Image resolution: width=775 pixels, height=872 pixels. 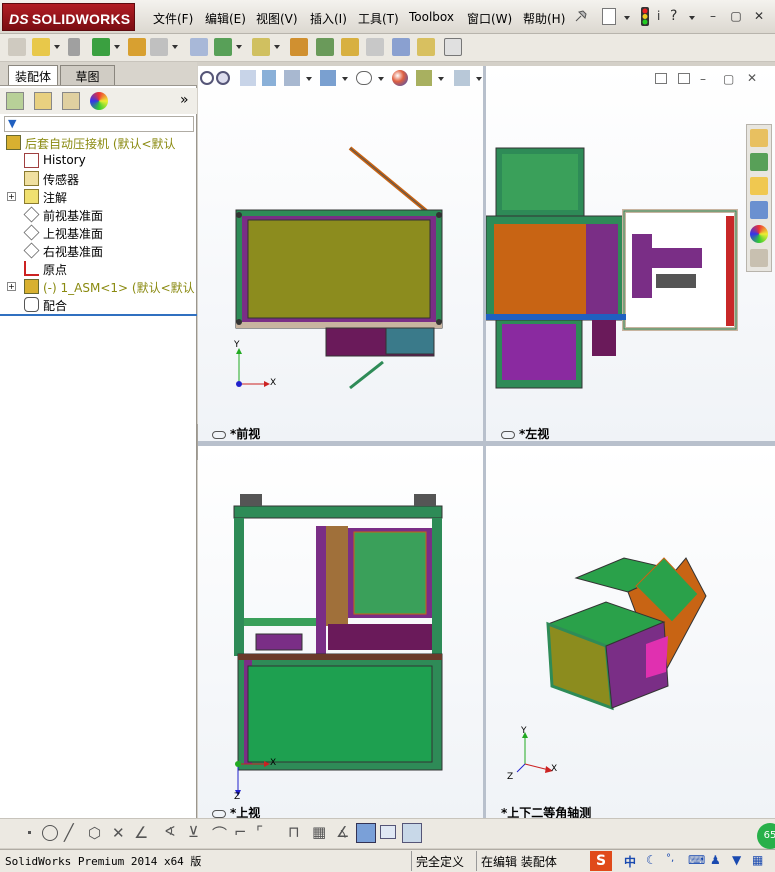 What do you see at coordinates (453, 47) in the screenshot?
I see `instant3d-icon` at bounding box center [453, 47].